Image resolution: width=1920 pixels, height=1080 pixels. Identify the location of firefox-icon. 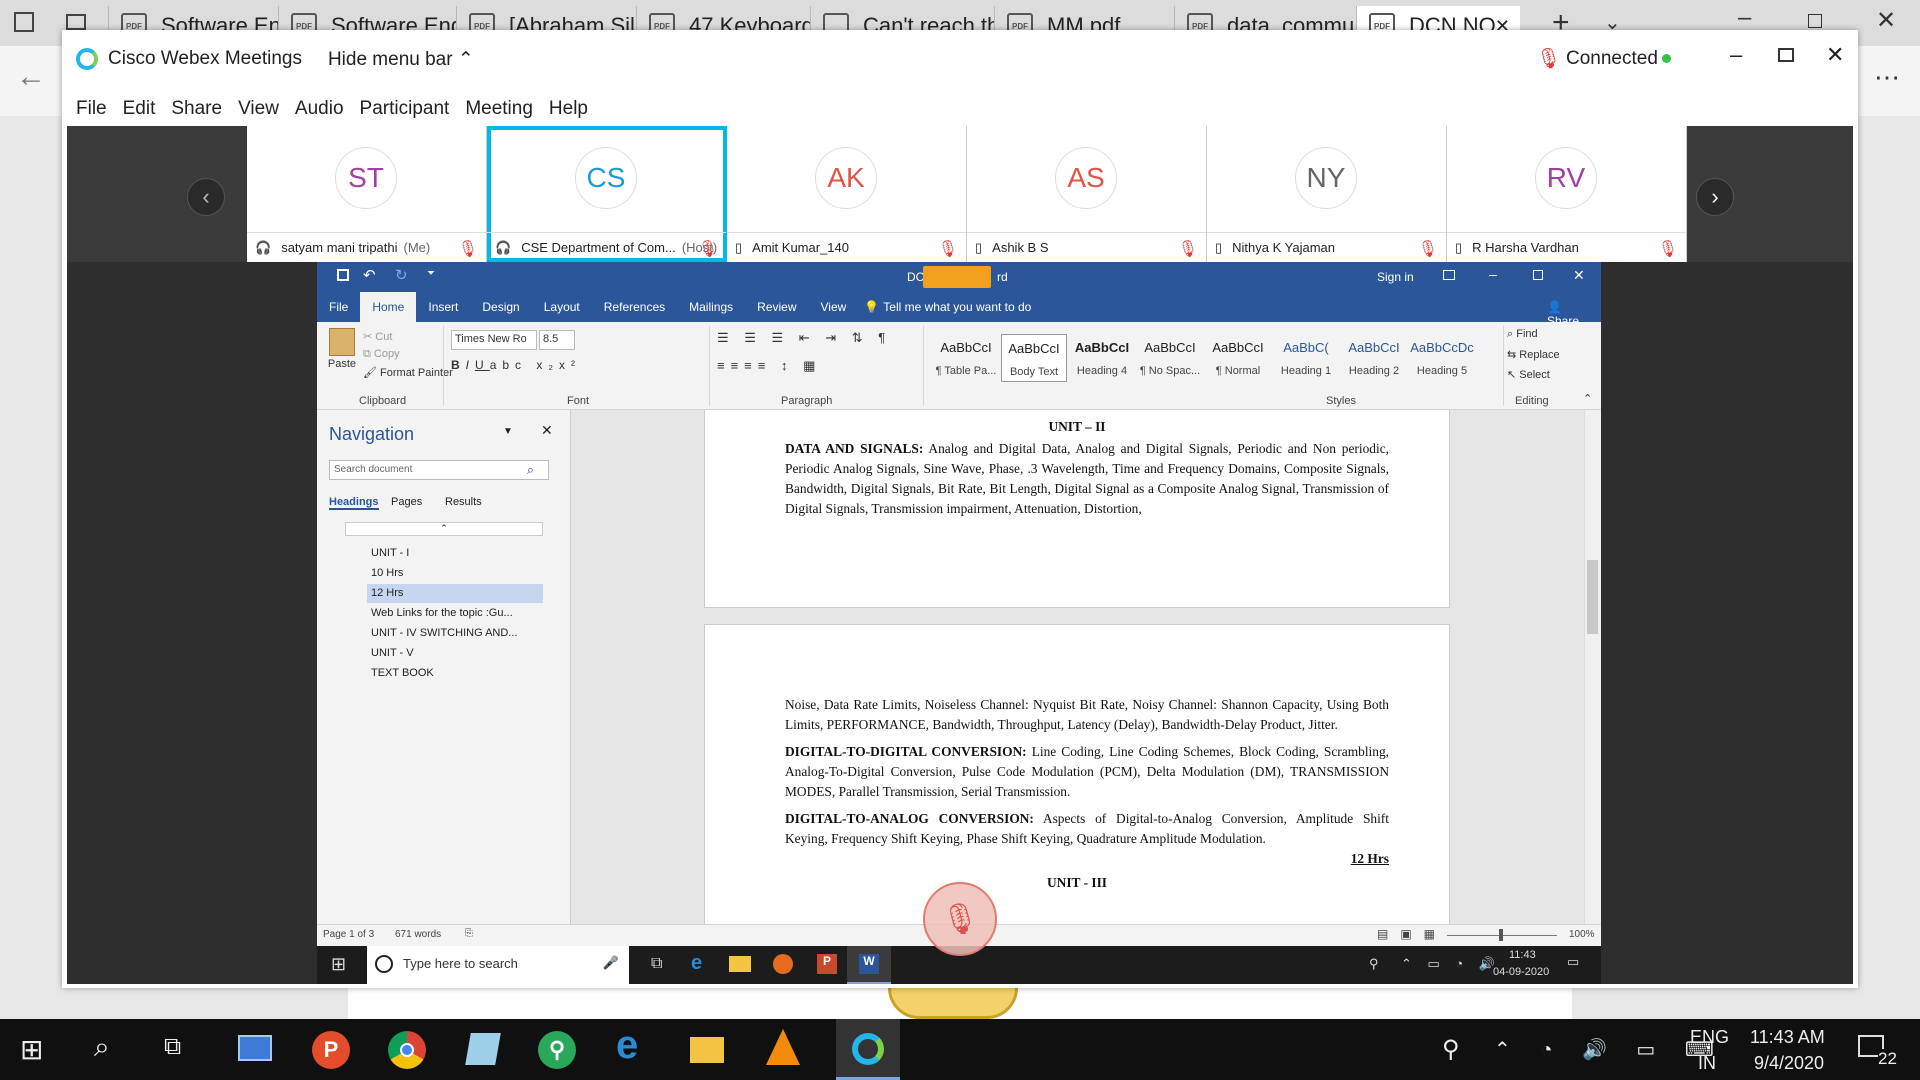
(783, 964).